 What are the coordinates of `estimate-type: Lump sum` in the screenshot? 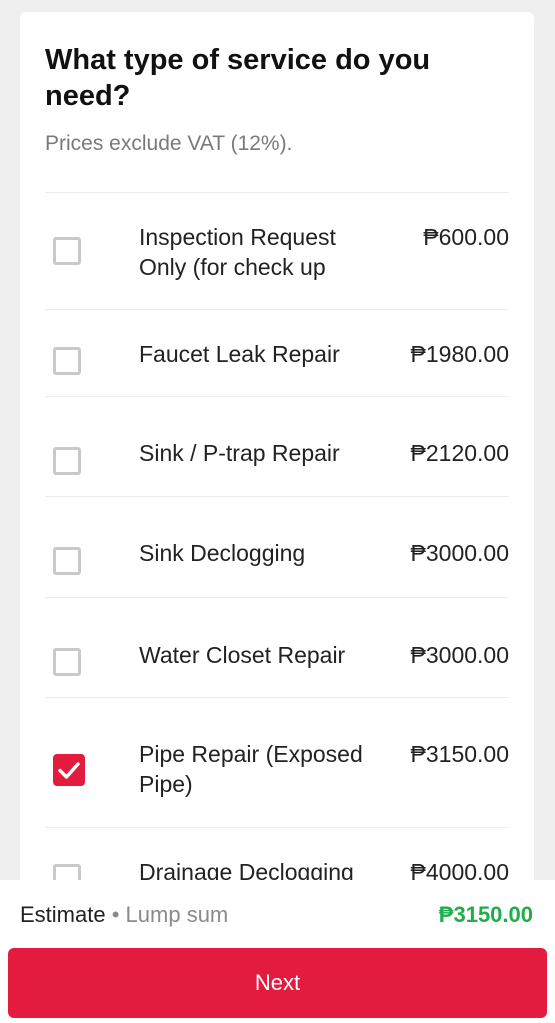 It's located at (177, 914).